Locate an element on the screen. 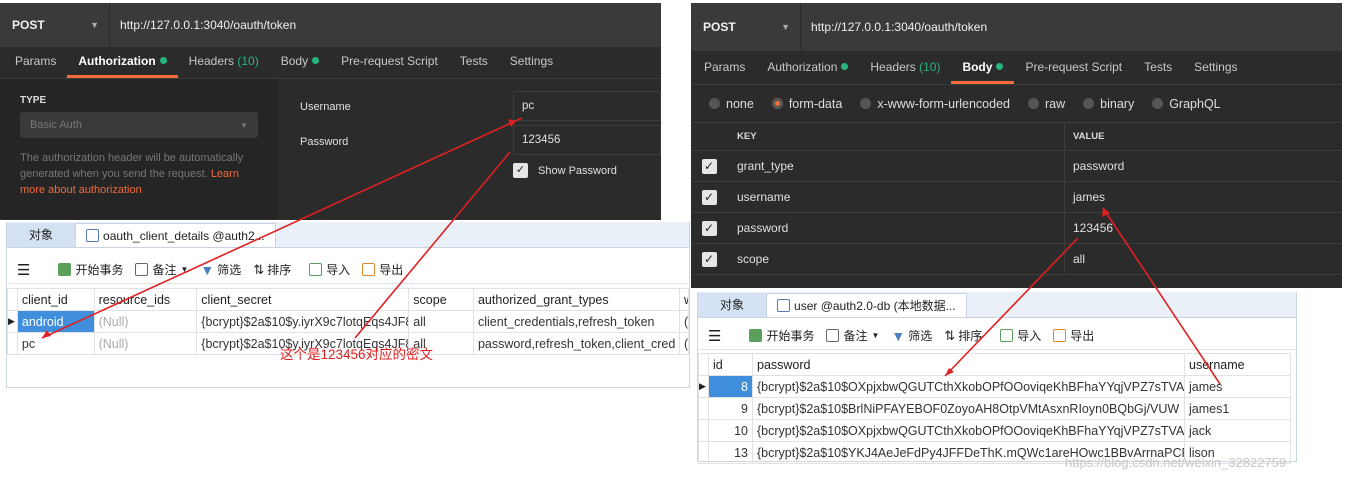 This screenshot has height=482, width=1349. radio-raw: raw is located at coordinates (1046, 104).